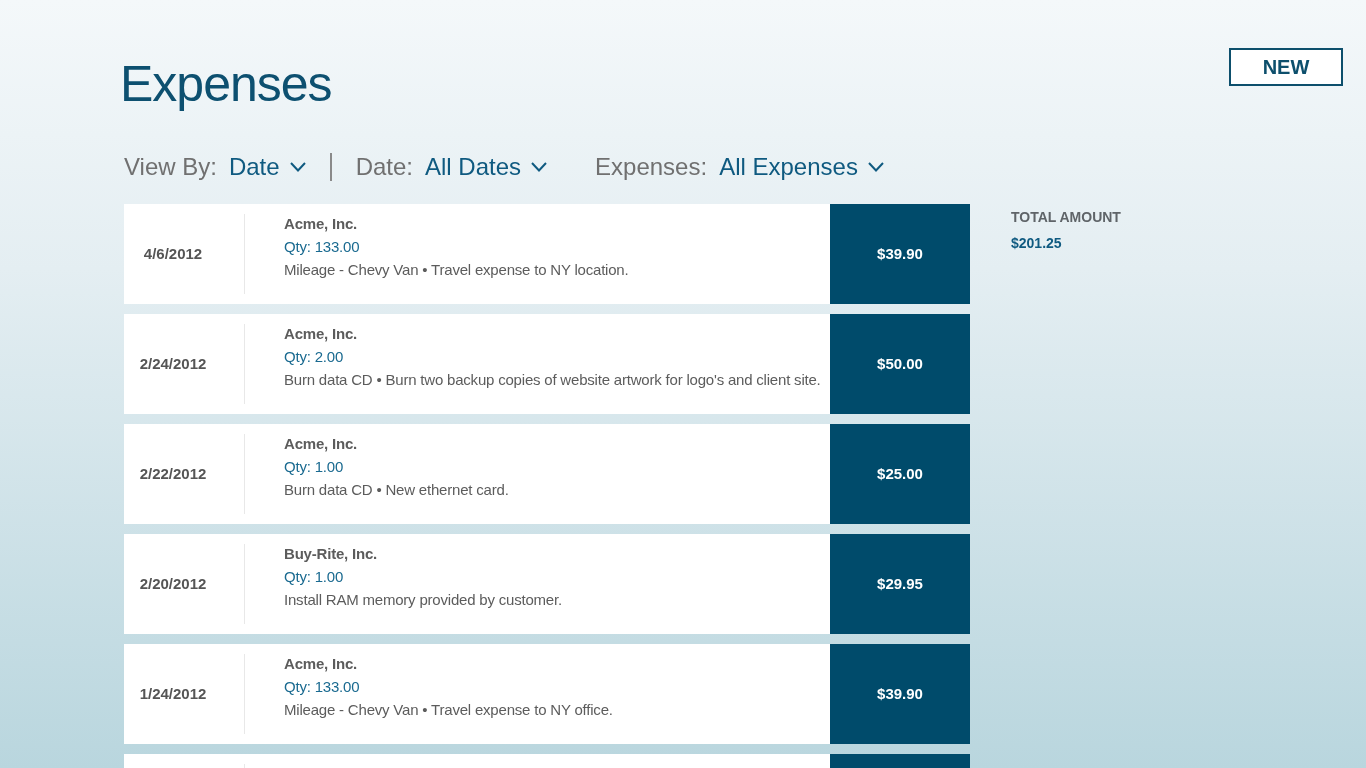  What do you see at coordinates (314, 357) in the screenshot?
I see `quantity-text: Qty: 2.00` at bounding box center [314, 357].